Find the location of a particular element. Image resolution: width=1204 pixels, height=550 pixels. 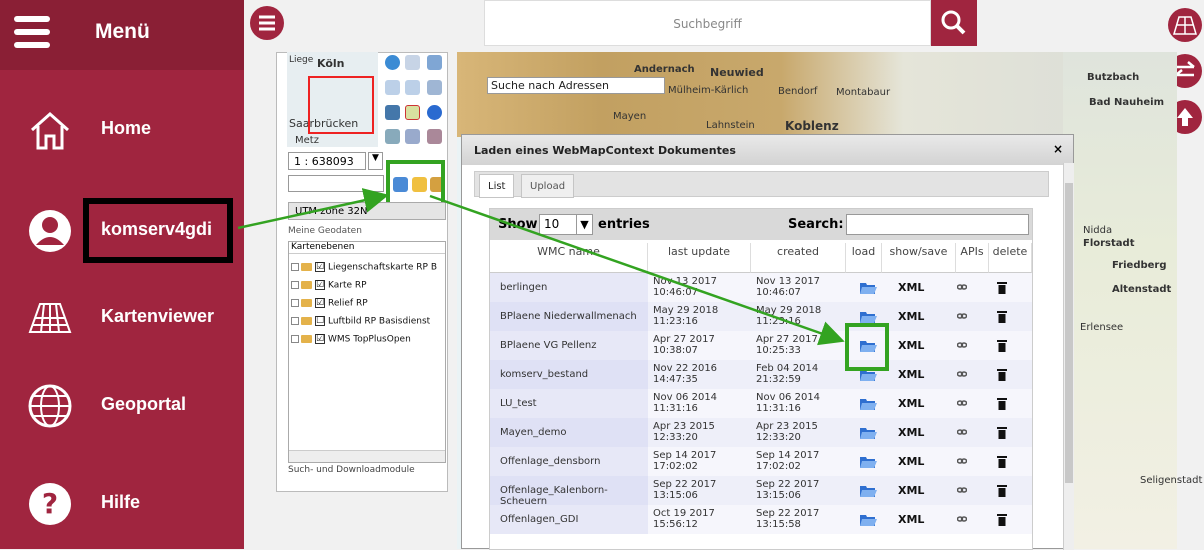

annotation-arrows is located at coordinates (541, 267).